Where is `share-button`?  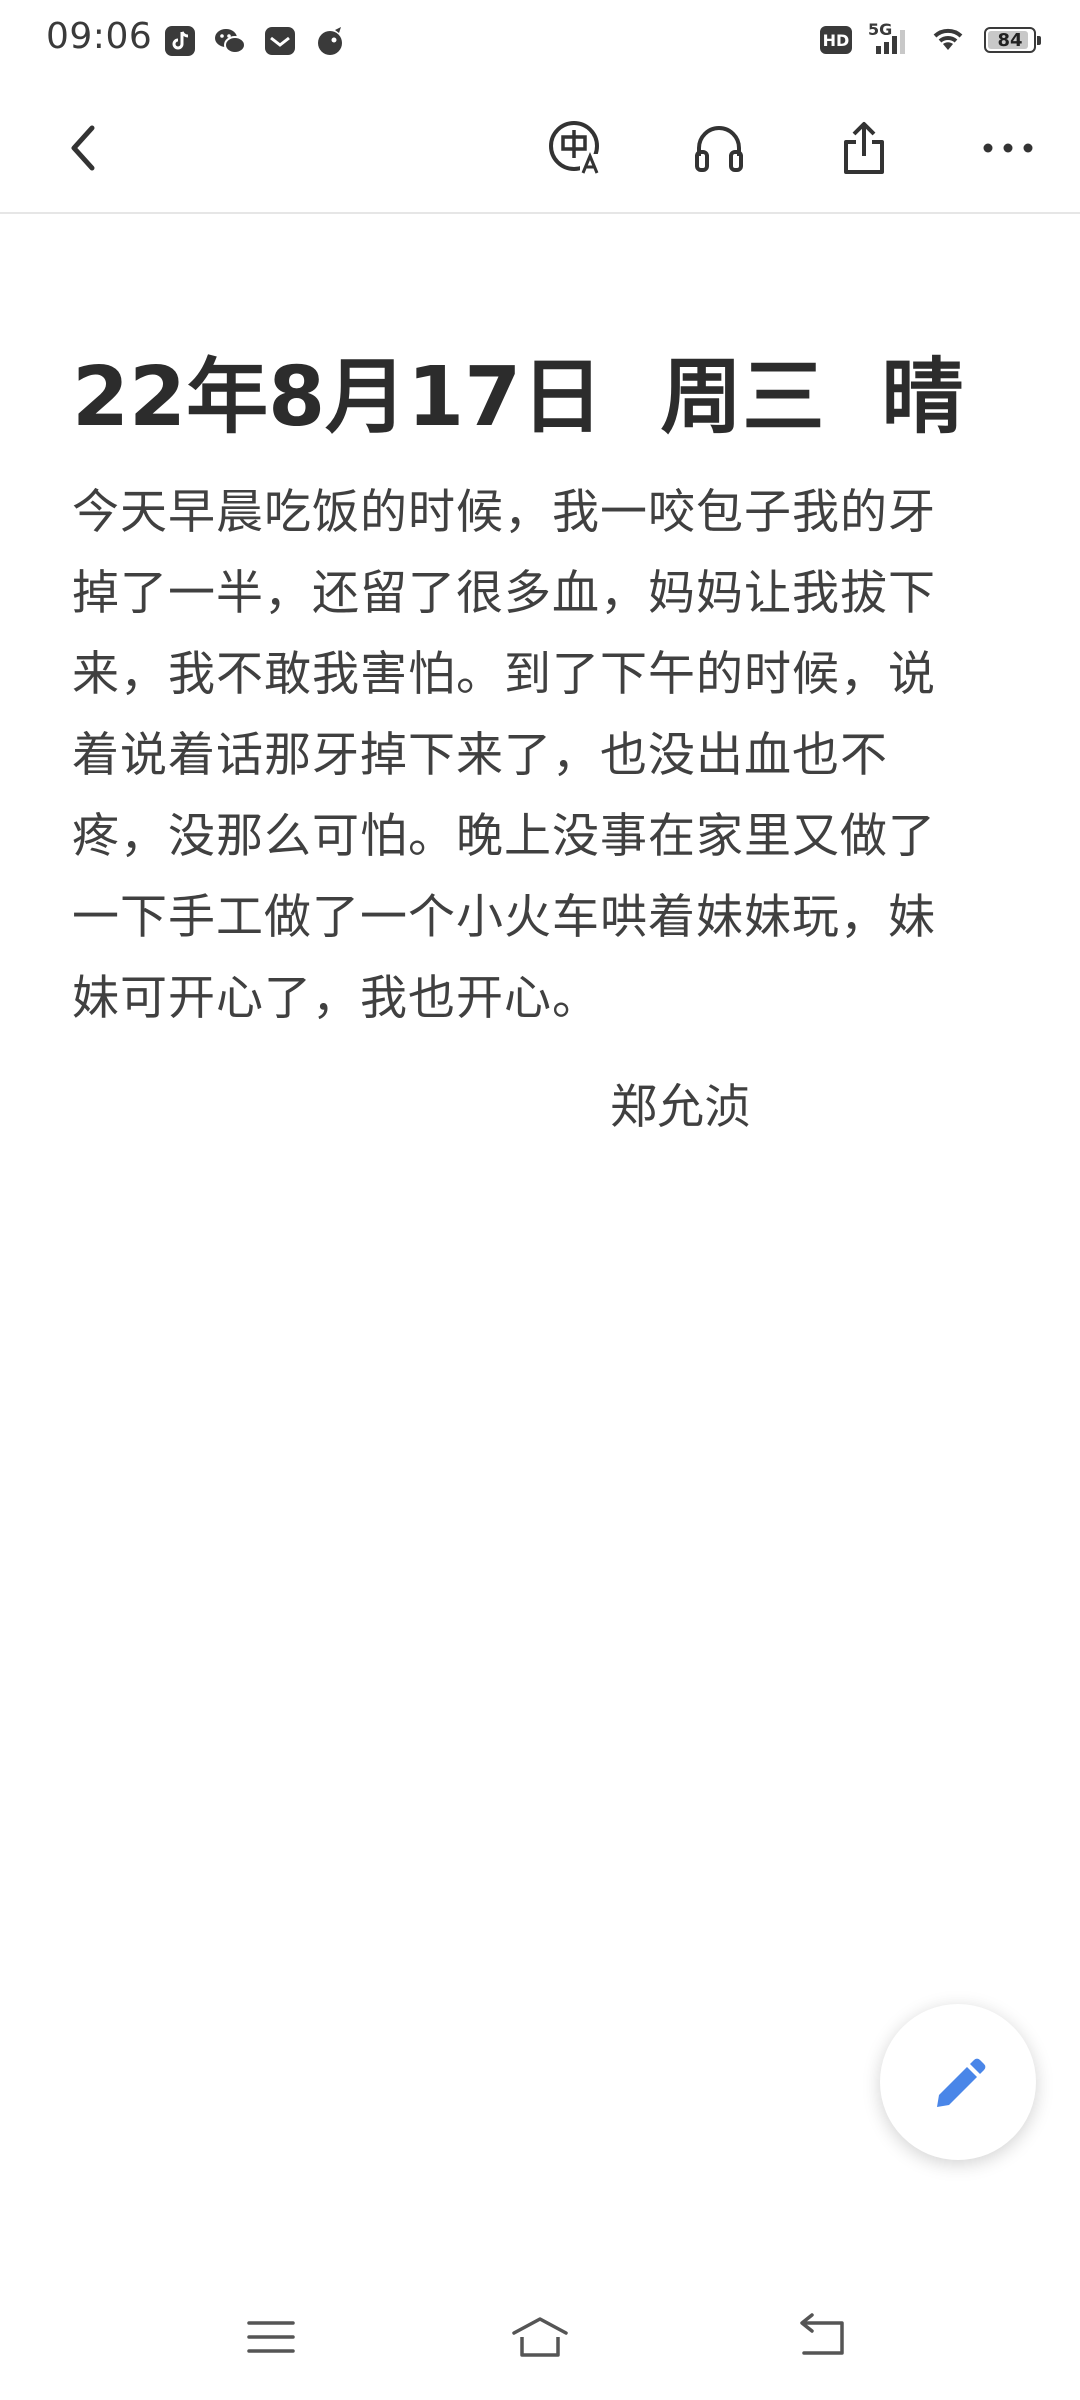 share-button is located at coordinates (864, 148).